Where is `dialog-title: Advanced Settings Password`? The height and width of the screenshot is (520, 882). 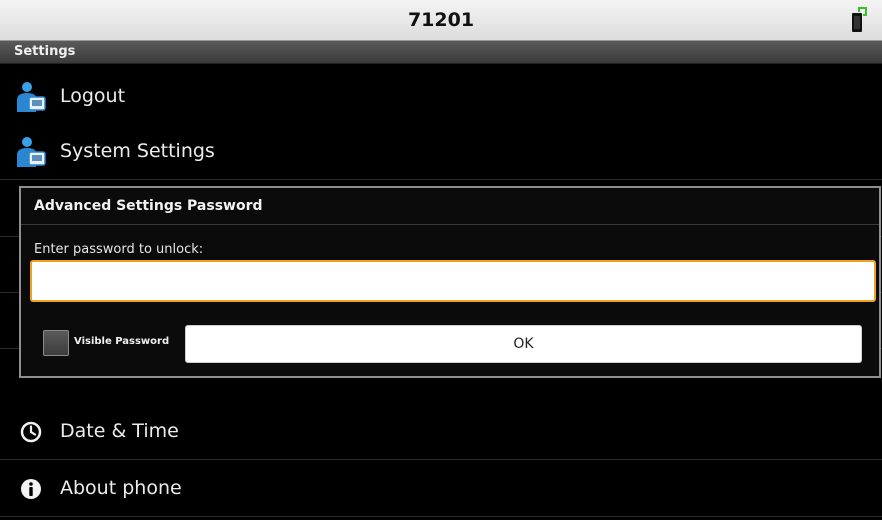 dialog-title: Advanced Settings Password is located at coordinates (148, 206).